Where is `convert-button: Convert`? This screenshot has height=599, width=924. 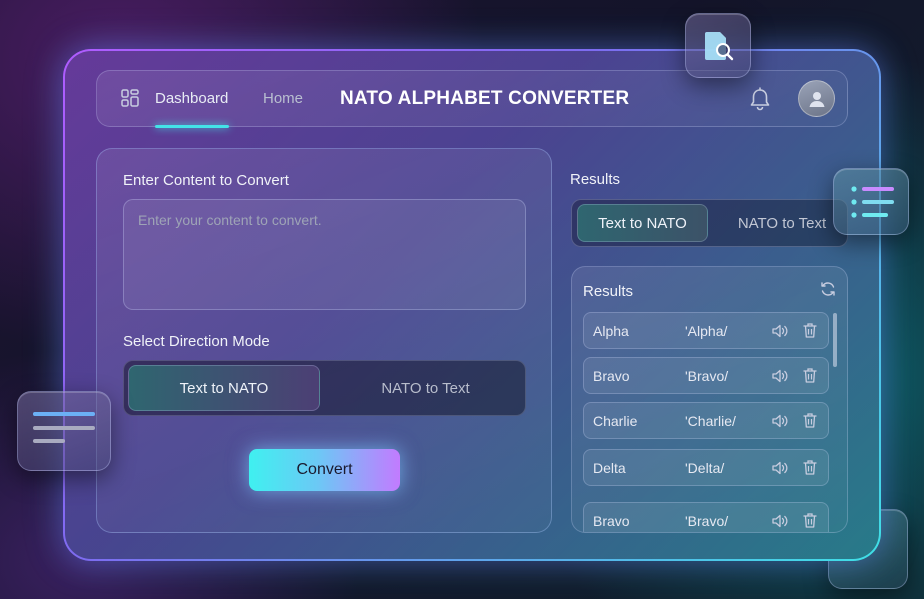 convert-button: Convert is located at coordinates (324, 470).